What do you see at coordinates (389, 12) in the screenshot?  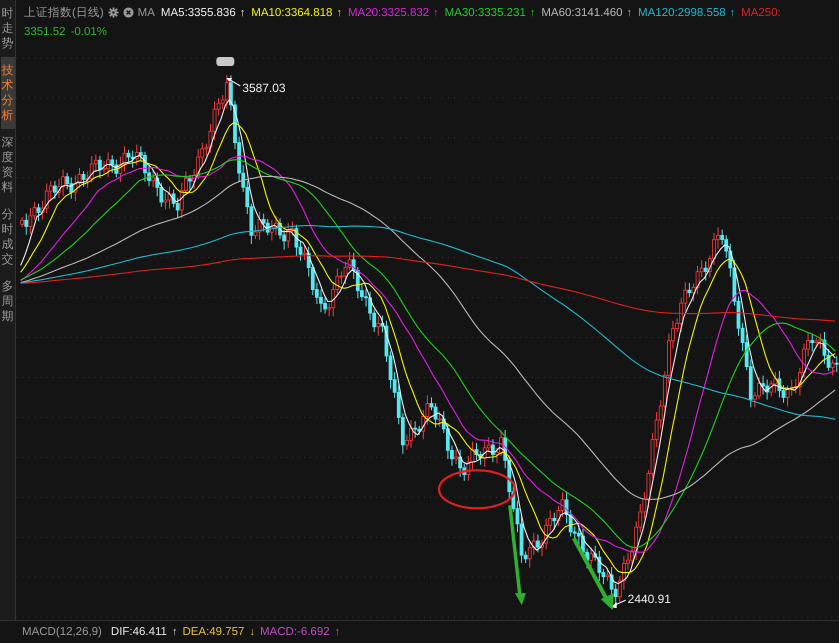 I see `moving-average-value: MA20:3325.832` at bounding box center [389, 12].